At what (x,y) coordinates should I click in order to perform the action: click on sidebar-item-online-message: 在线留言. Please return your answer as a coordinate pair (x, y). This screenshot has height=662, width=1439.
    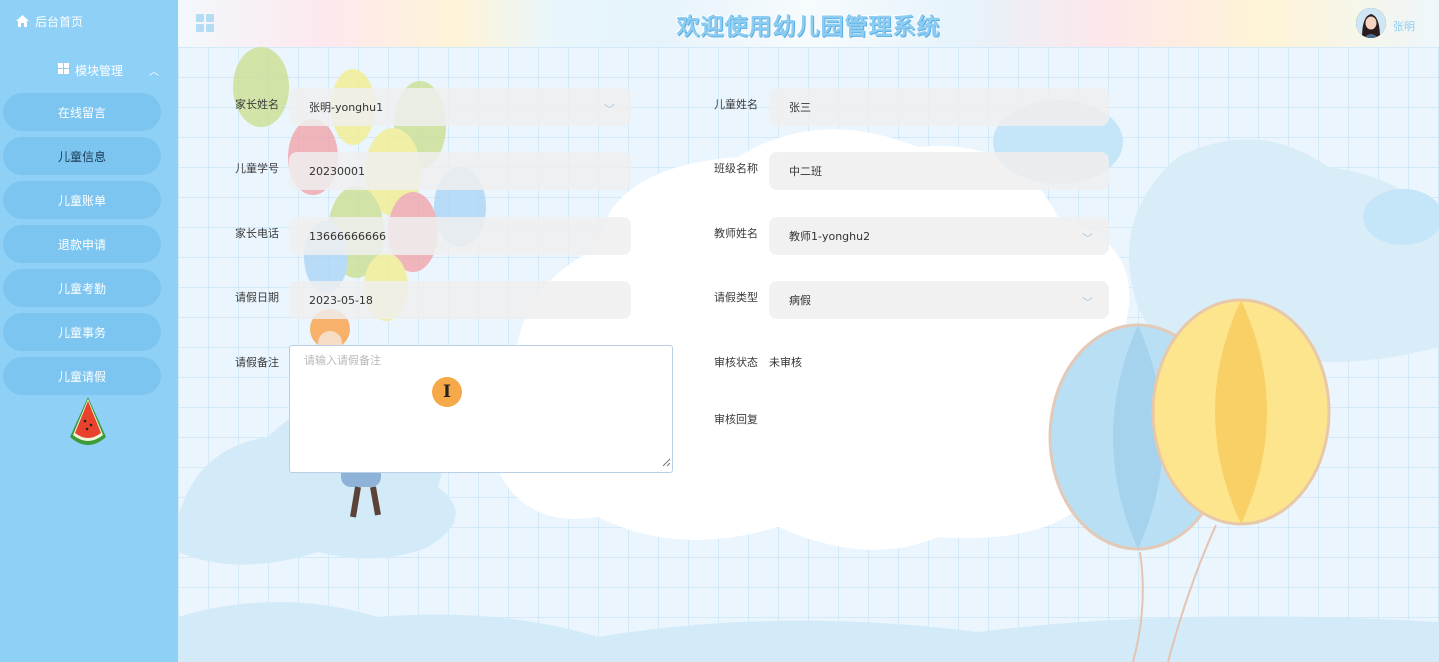
    Looking at the image, I should click on (82, 112).